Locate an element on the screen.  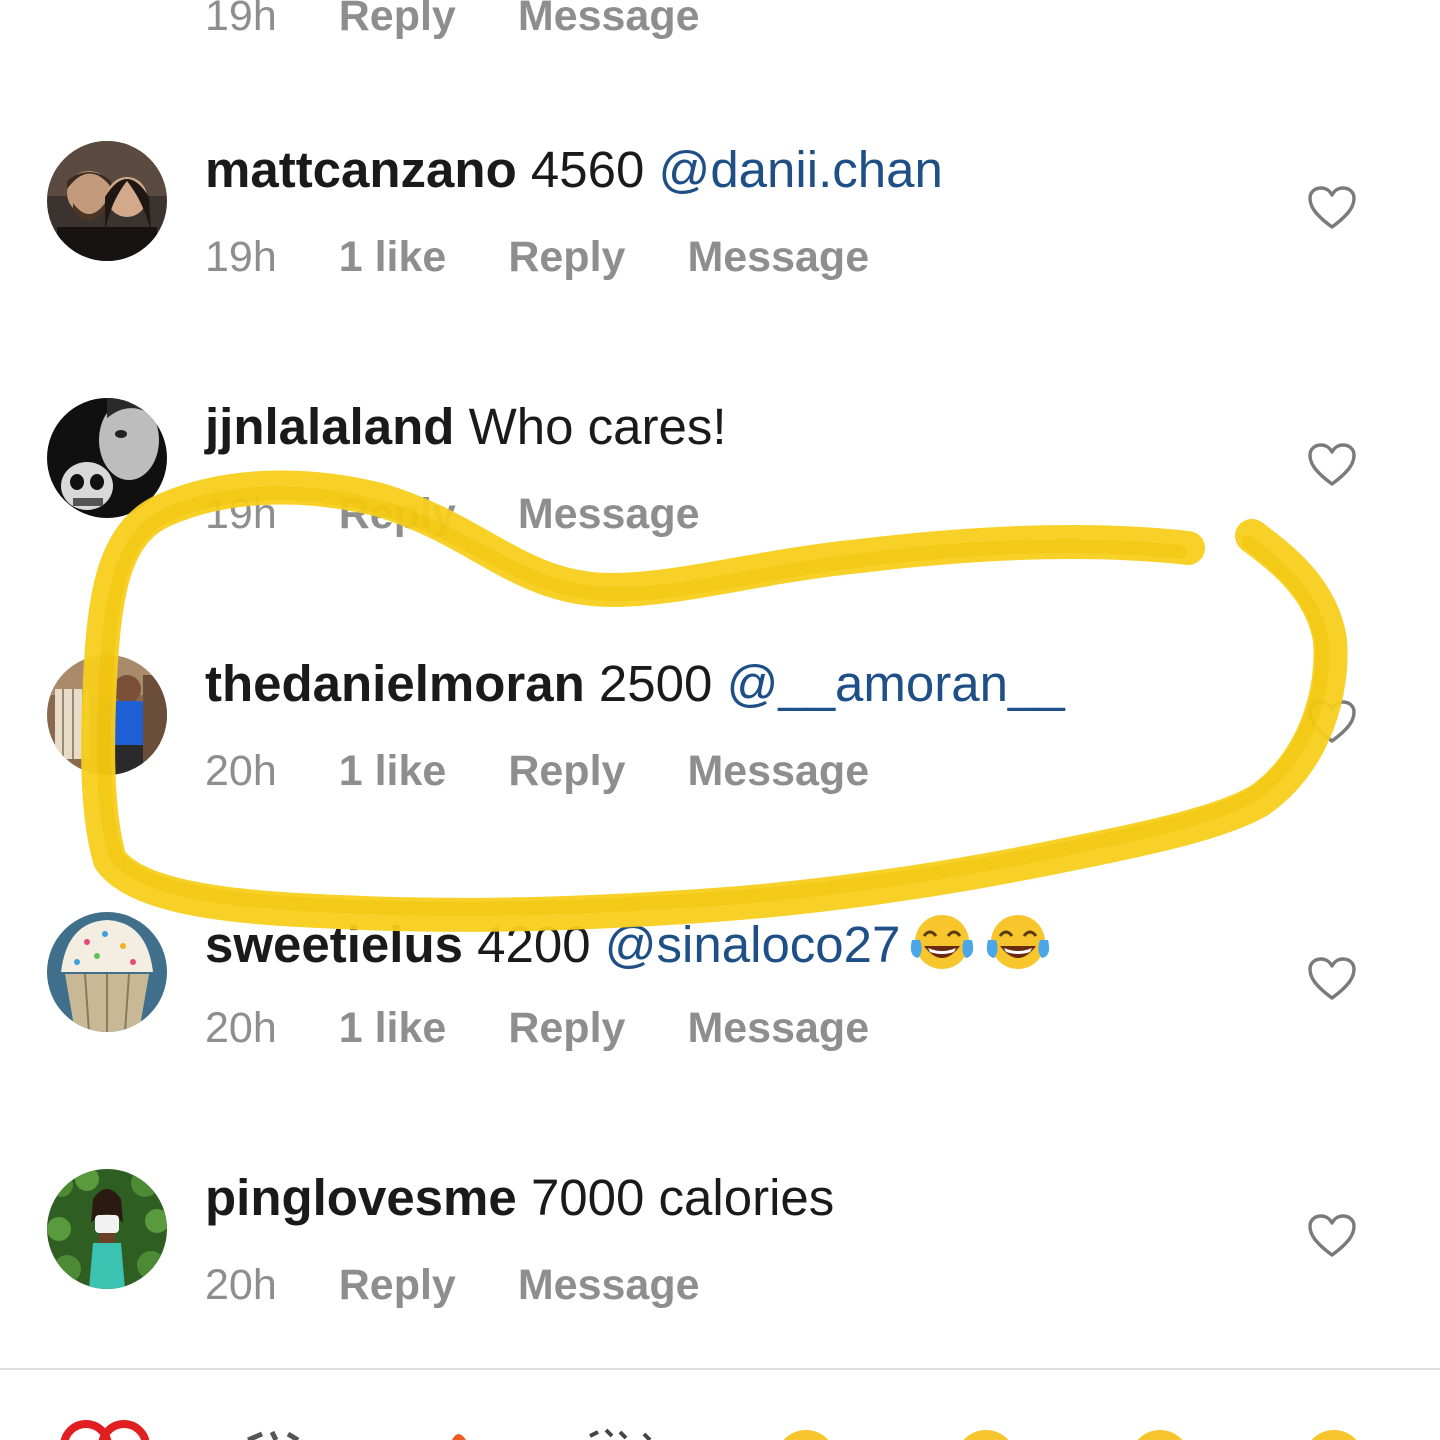
heart-eyes-emoji-icon is located at coordinates (986, 1435).